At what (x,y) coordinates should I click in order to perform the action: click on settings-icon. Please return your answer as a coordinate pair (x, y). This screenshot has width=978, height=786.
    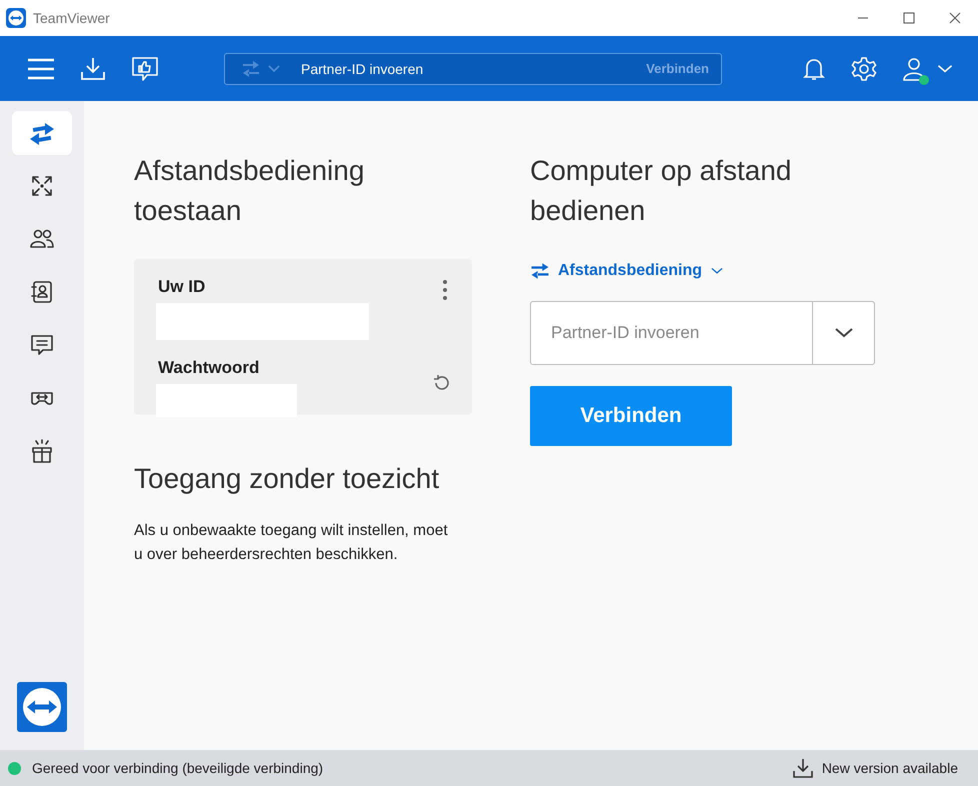
    Looking at the image, I should click on (864, 68).